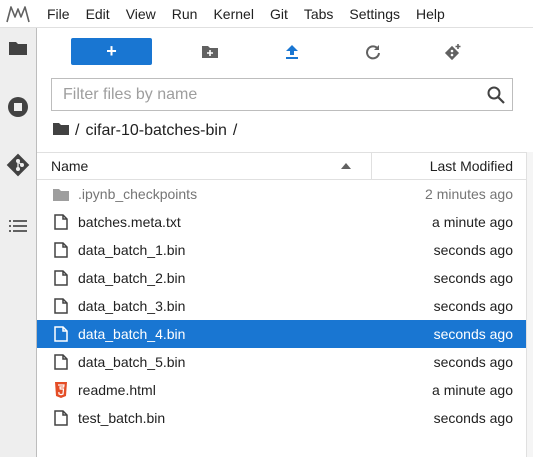  What do you see at coordinates (281, 334) in the screenshot?
I see `list-item-selected: data_batch_4.bin seconds ago` at bounding box center [281, 334].